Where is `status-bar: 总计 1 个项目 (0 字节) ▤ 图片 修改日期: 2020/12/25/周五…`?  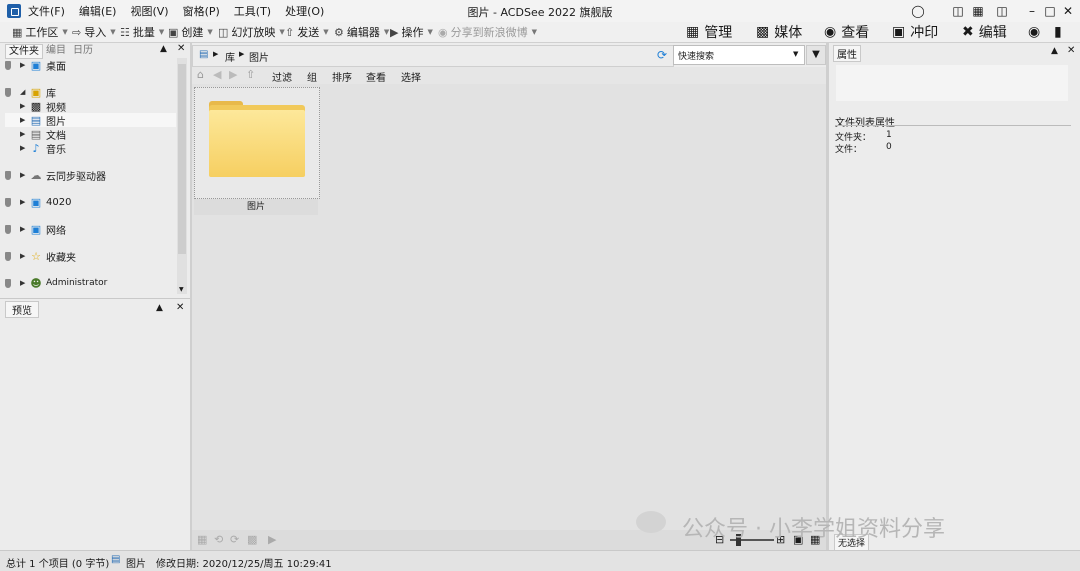 status-bar: 总计 1 个项目 (0 字节) ▤ 图片 修改日期: 2020/12/25/周五… is located at coordinates (540, 560).